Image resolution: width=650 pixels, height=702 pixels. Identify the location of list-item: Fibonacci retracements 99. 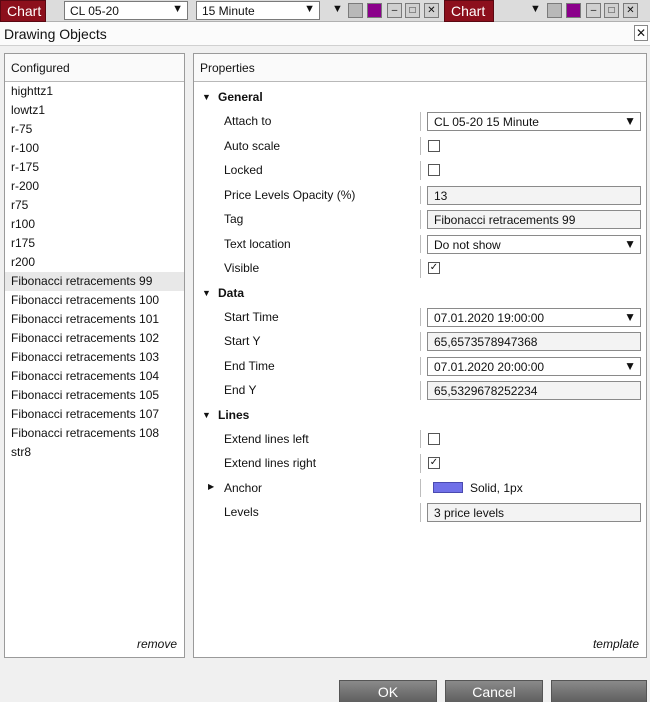
(94, 281).